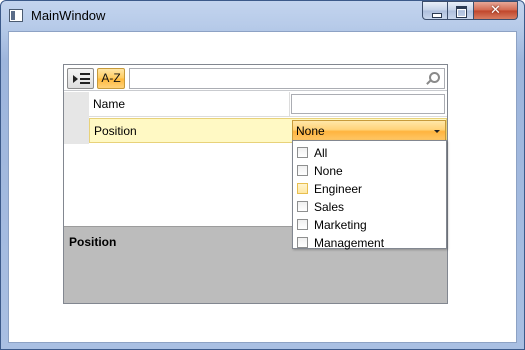 This screenshot has height=350, width=525. What do you see at coordinates (338, 189) in the screenshot?
I see `option-label: Engineer` at bounding box center [338, 189].